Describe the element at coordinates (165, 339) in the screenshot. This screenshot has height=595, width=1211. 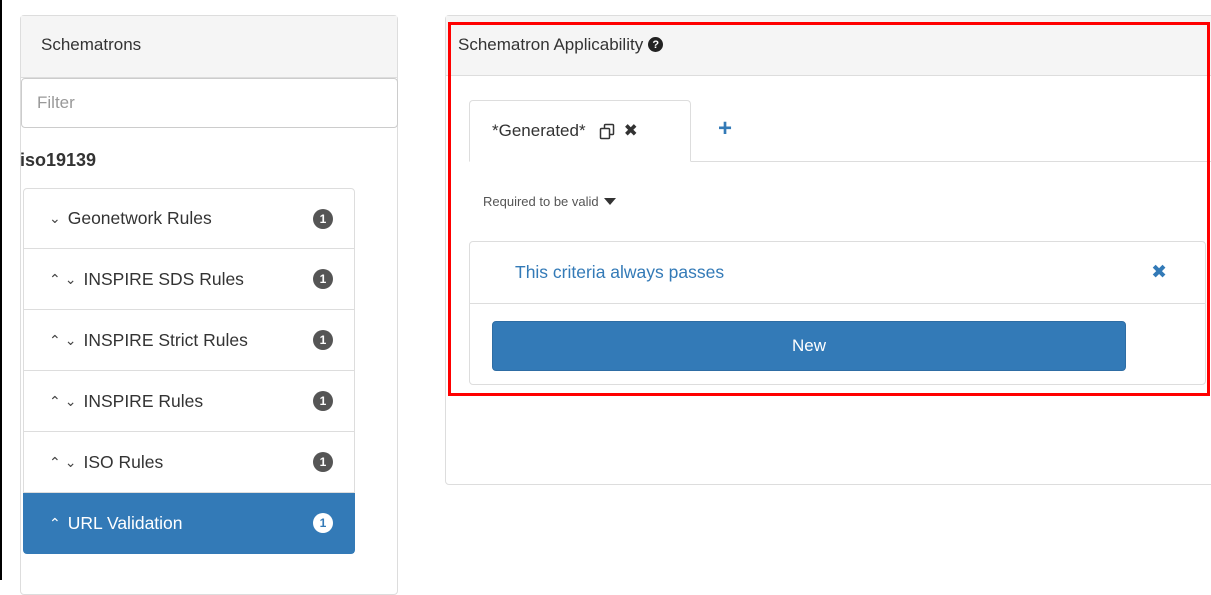
I see `rule-label: INSPIRE Strict Rules` at that location.